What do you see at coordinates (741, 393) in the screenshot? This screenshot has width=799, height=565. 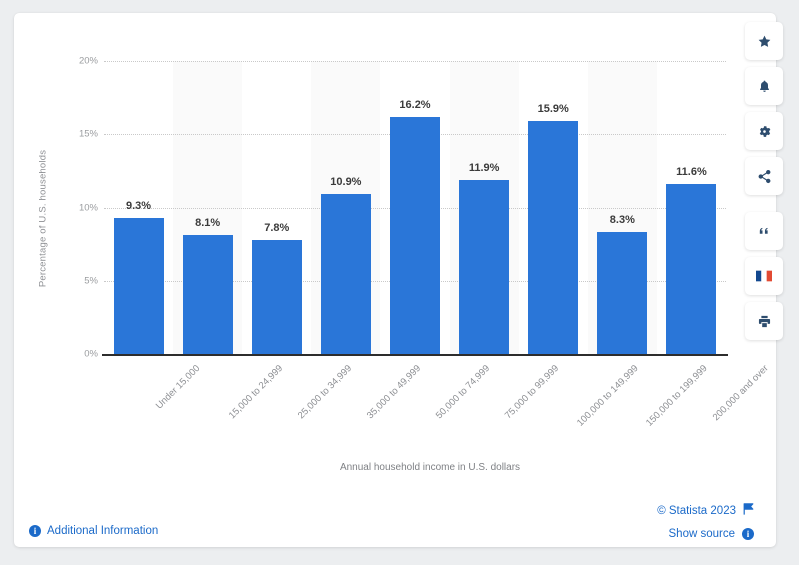 I see `x-axis-tick-label: 200,000 and over` at bounding box center [741, 393].